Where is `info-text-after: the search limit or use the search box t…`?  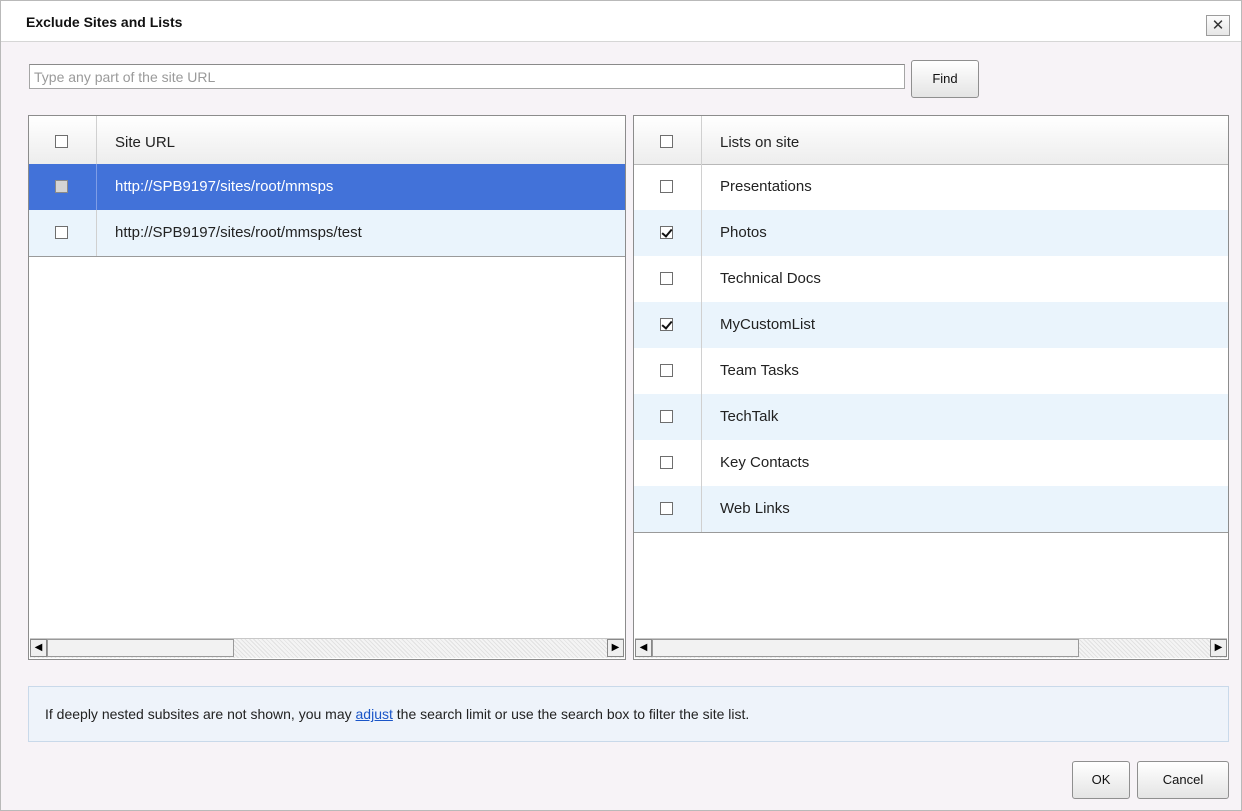
info-text-after: the search limit or use the search box t… is located at coordinates (571, 714).